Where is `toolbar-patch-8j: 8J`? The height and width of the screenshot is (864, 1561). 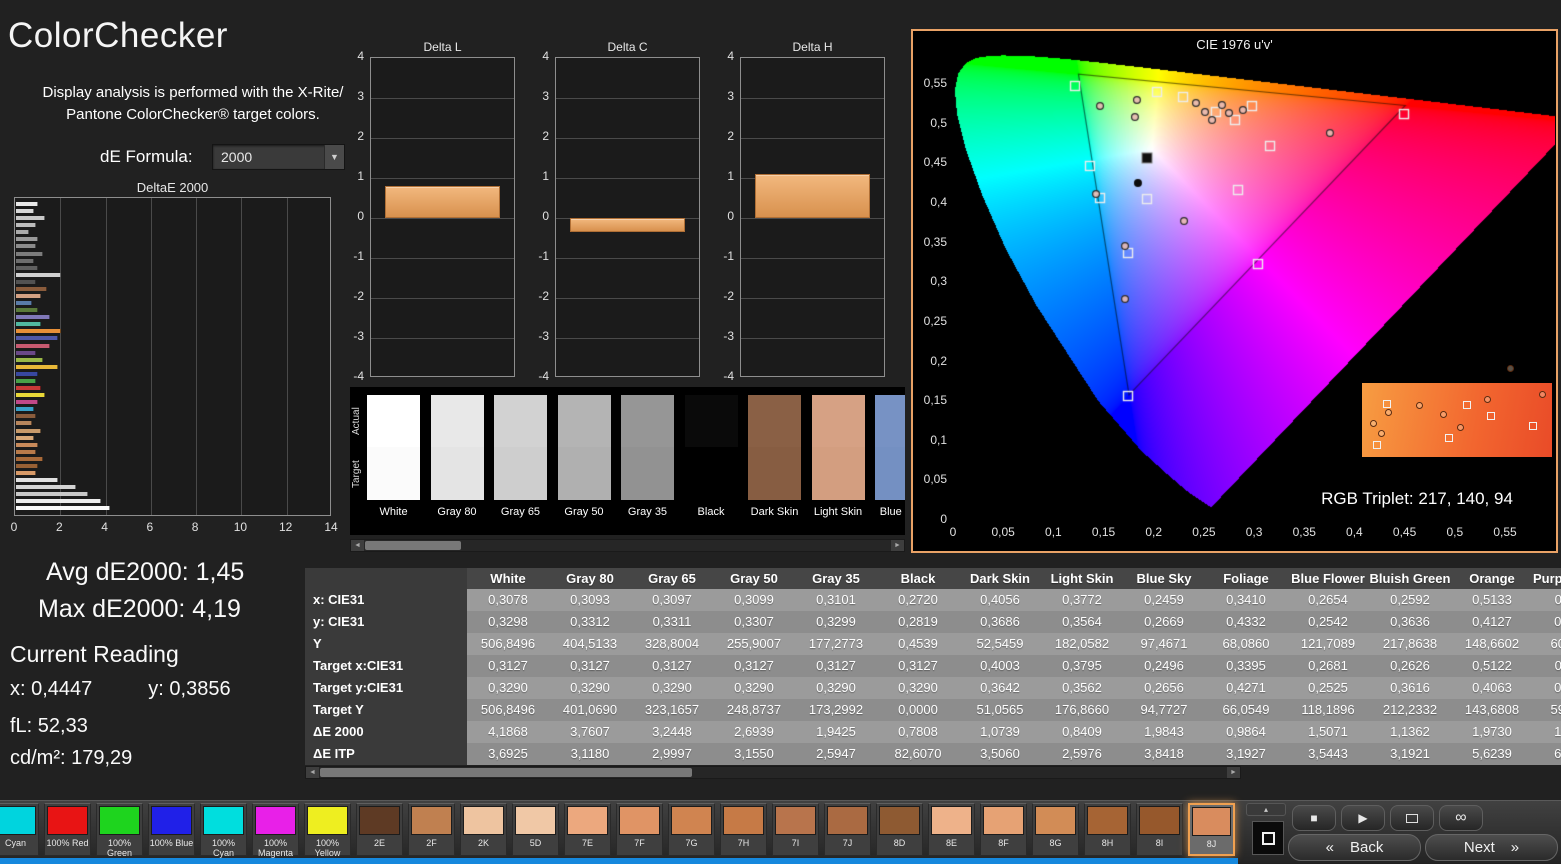
toolbar-patch-8j: 8J is located at coordinates (1211, 829).